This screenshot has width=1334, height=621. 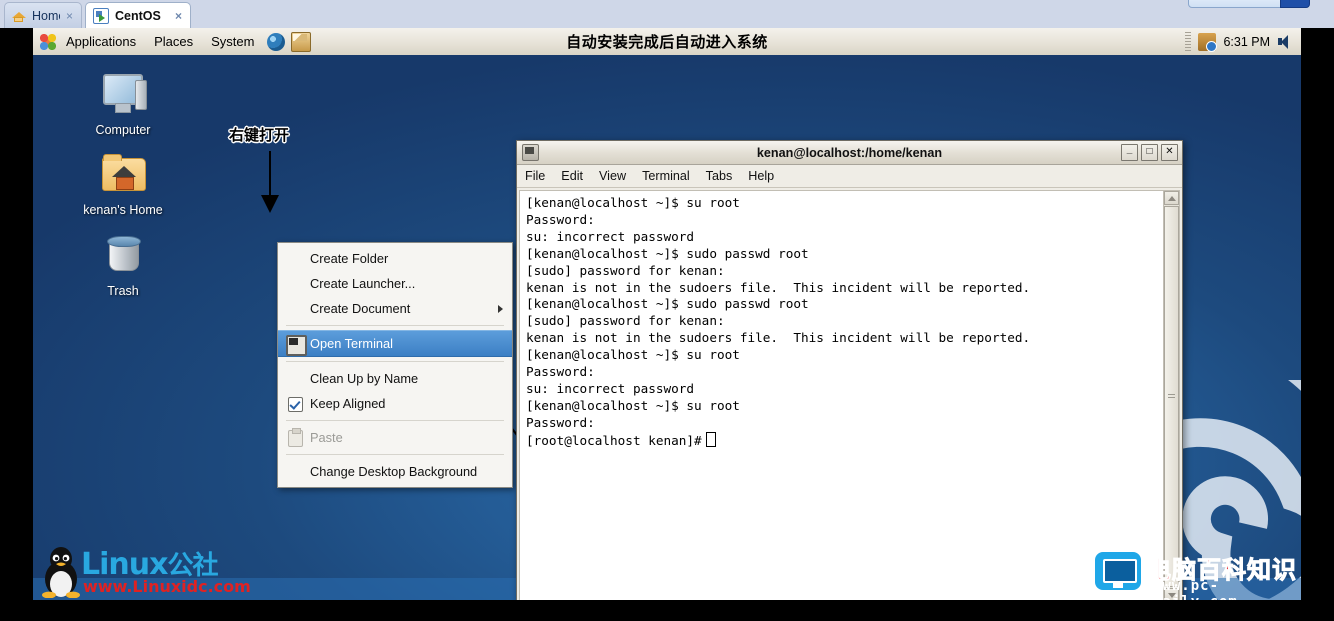 I want to click on browser-tab-label: CentOS, so click(x=138, y=15).